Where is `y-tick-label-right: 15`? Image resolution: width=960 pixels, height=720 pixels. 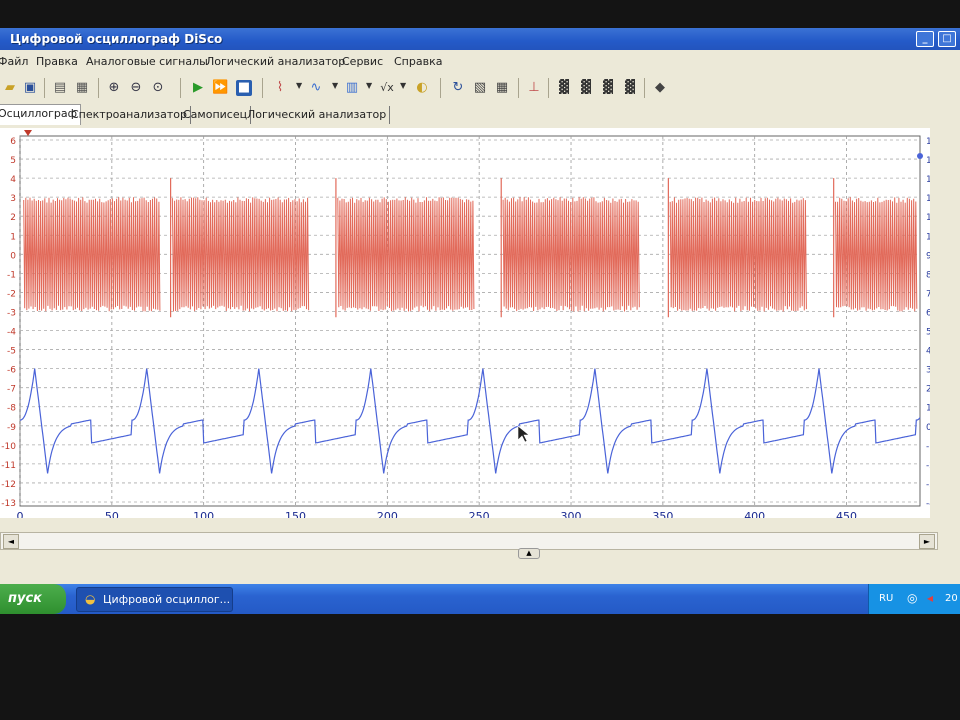 y-tick-label-right: 15 is located at coordinates (928, 142).